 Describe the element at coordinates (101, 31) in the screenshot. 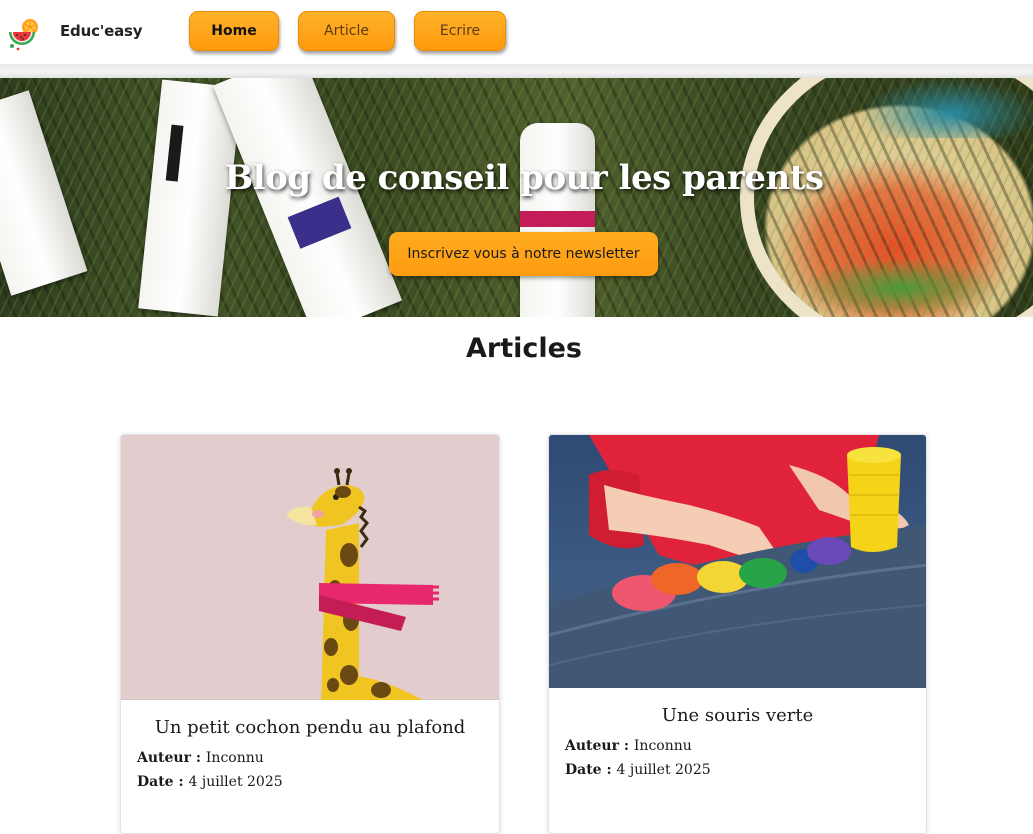

I see `brand-name: Educ'easy` at that location.